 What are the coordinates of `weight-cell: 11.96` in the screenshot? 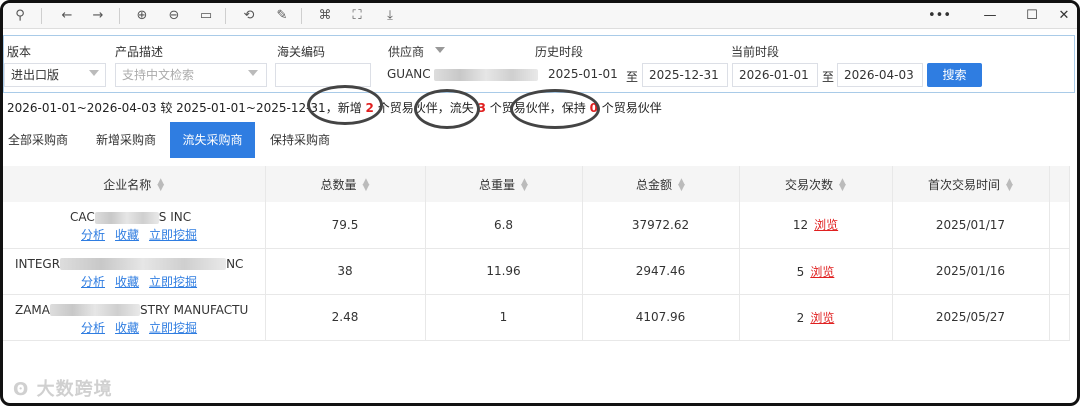 It's located at (504, 271).